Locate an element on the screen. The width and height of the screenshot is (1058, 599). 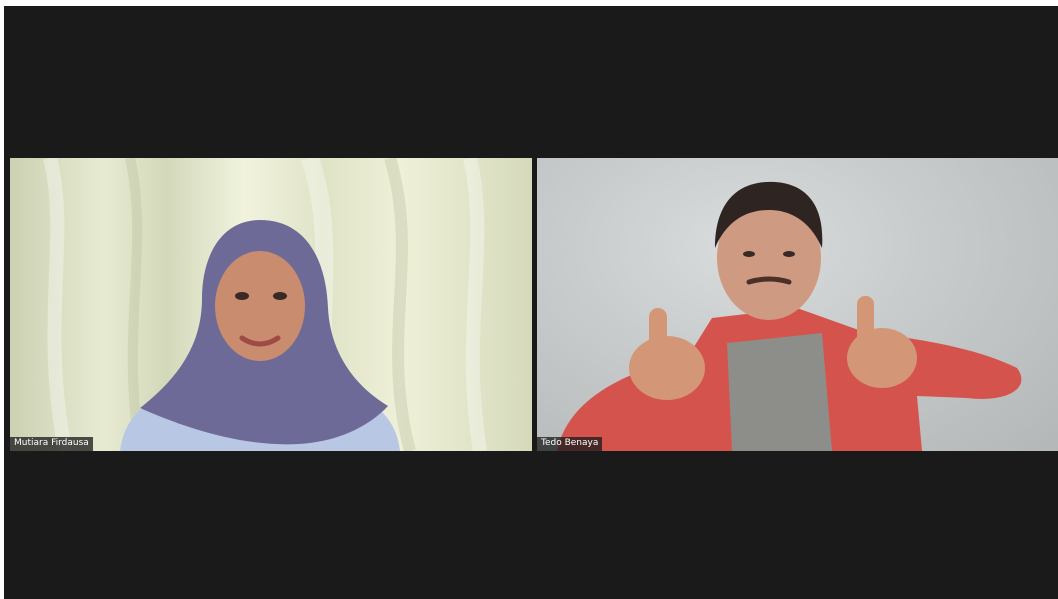
participant-name-label: Mutiara Firdausa is located at coordinates (51, 444).